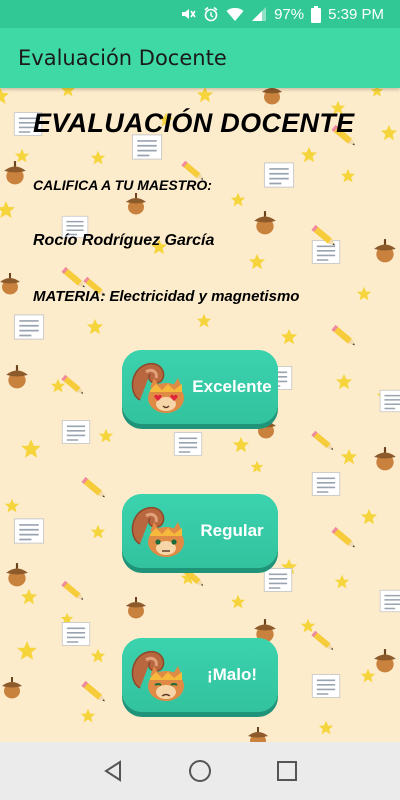 This screenshot has height=800, width=400. I want to click on teacher-name: Rocío Rodríguez García, so click(124, 240).